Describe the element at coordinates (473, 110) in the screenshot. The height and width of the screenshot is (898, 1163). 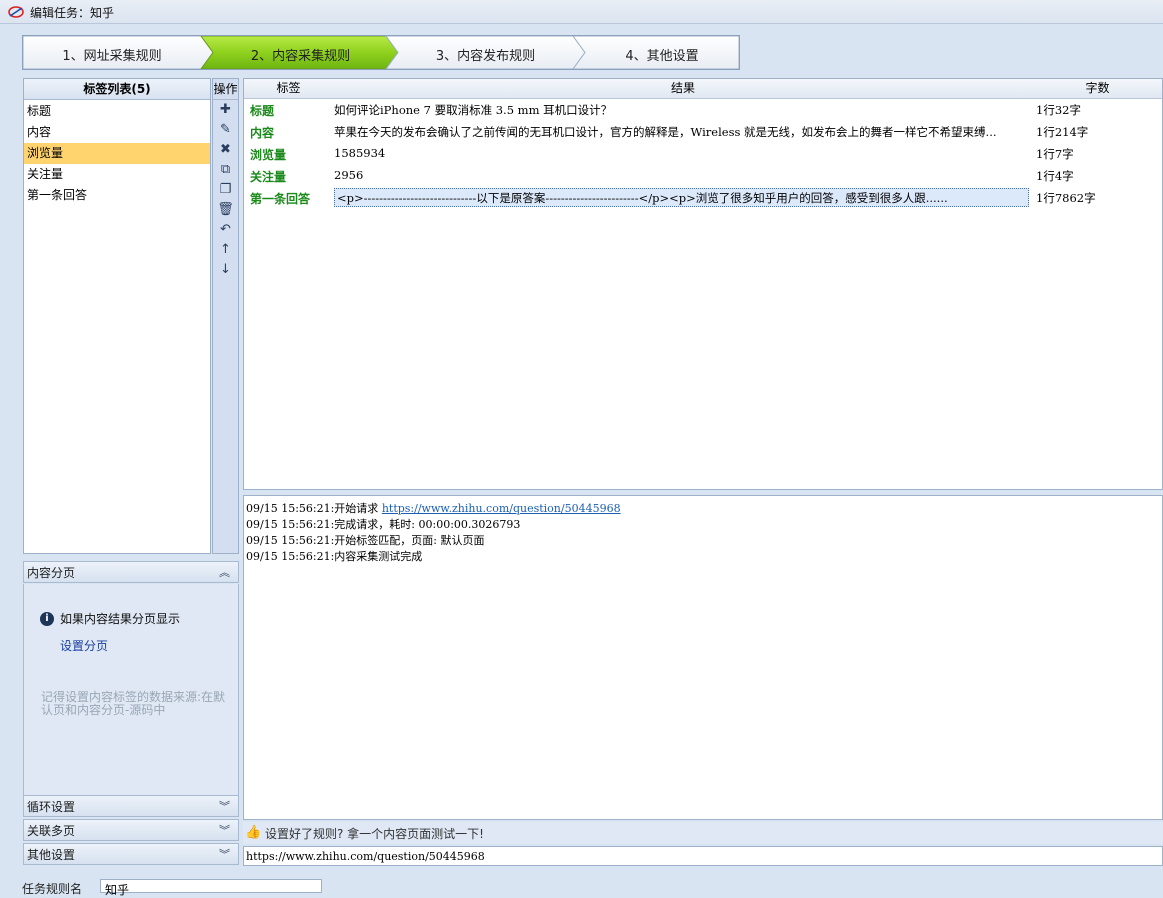
I see `row-result: 如何评论iPhone 7 要取消标准 3.5 mm 耳机口设计？` at that location.